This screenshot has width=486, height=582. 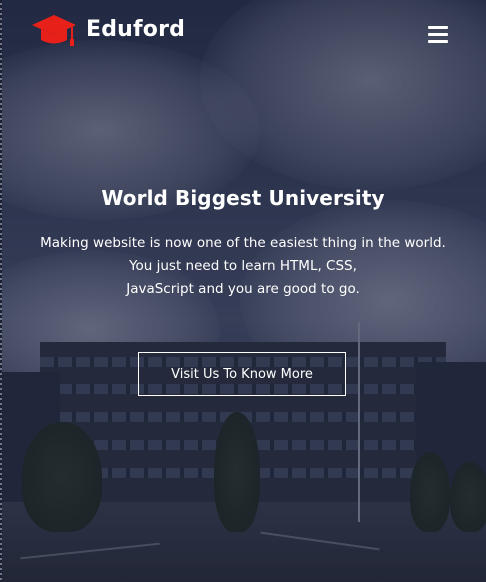 I want to click on hero-description-line: JavaScript and you are good to go., so click(x=243, y=289).